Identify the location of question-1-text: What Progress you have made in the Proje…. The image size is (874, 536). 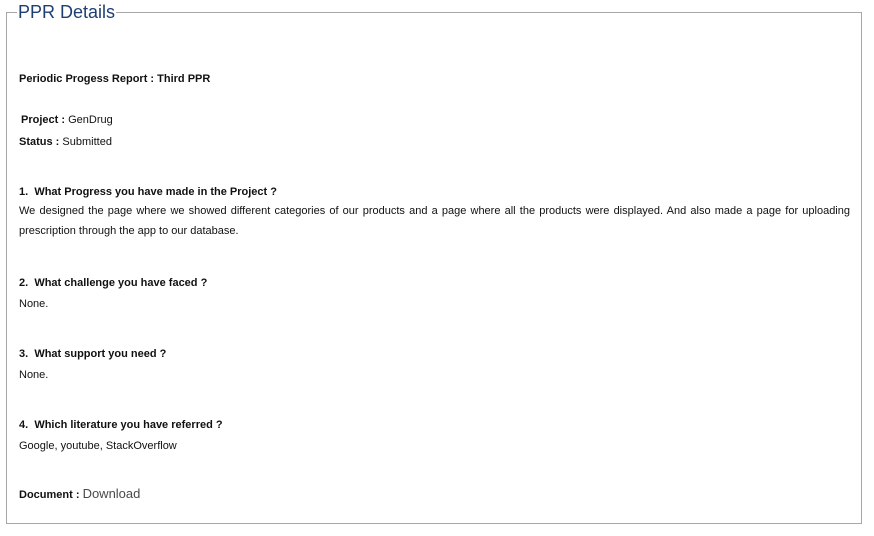
(155, 192).